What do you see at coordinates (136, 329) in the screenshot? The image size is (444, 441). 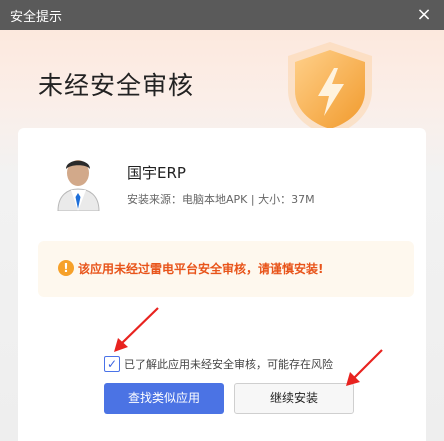 I see `annotation-arrow-checkbox` at bounding box center [136, 329].